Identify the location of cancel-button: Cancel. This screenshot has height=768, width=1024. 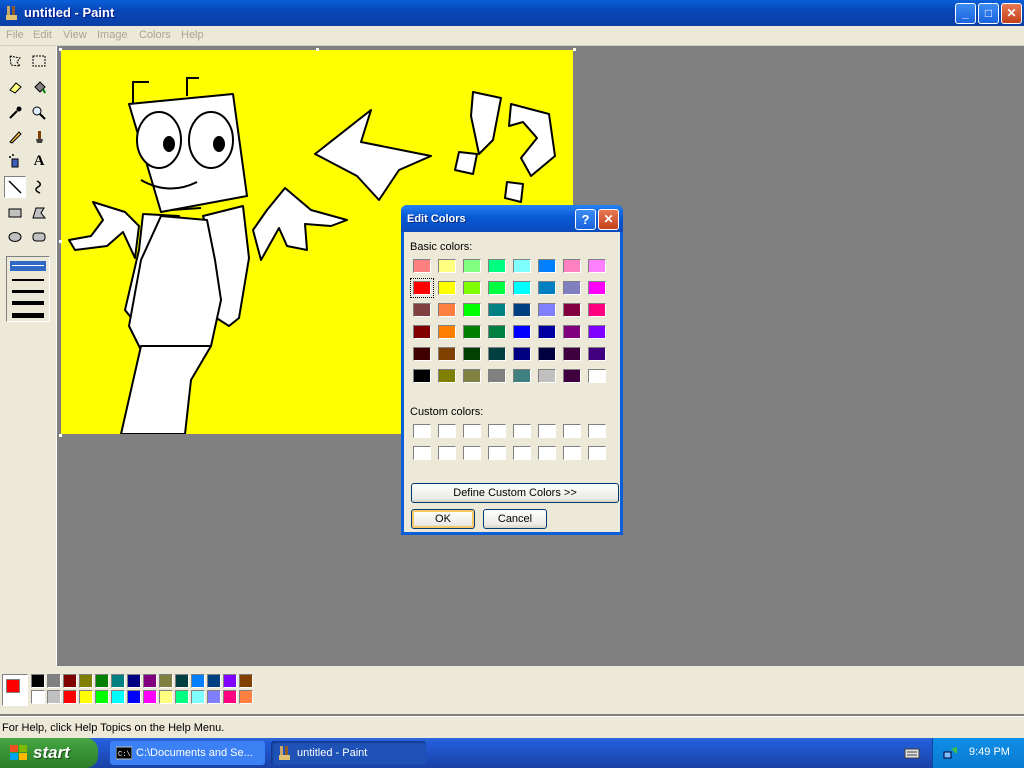
(515, 519).